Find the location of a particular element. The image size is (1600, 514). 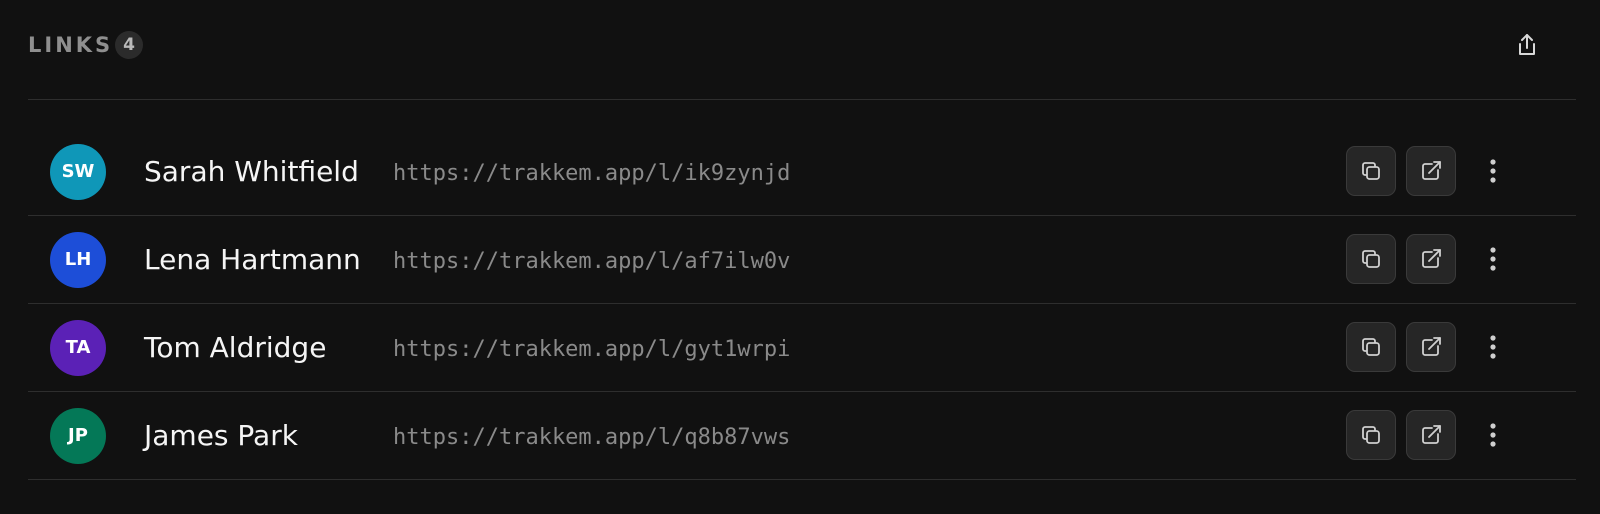

avatar: SW is located at coordinates (78, 172).